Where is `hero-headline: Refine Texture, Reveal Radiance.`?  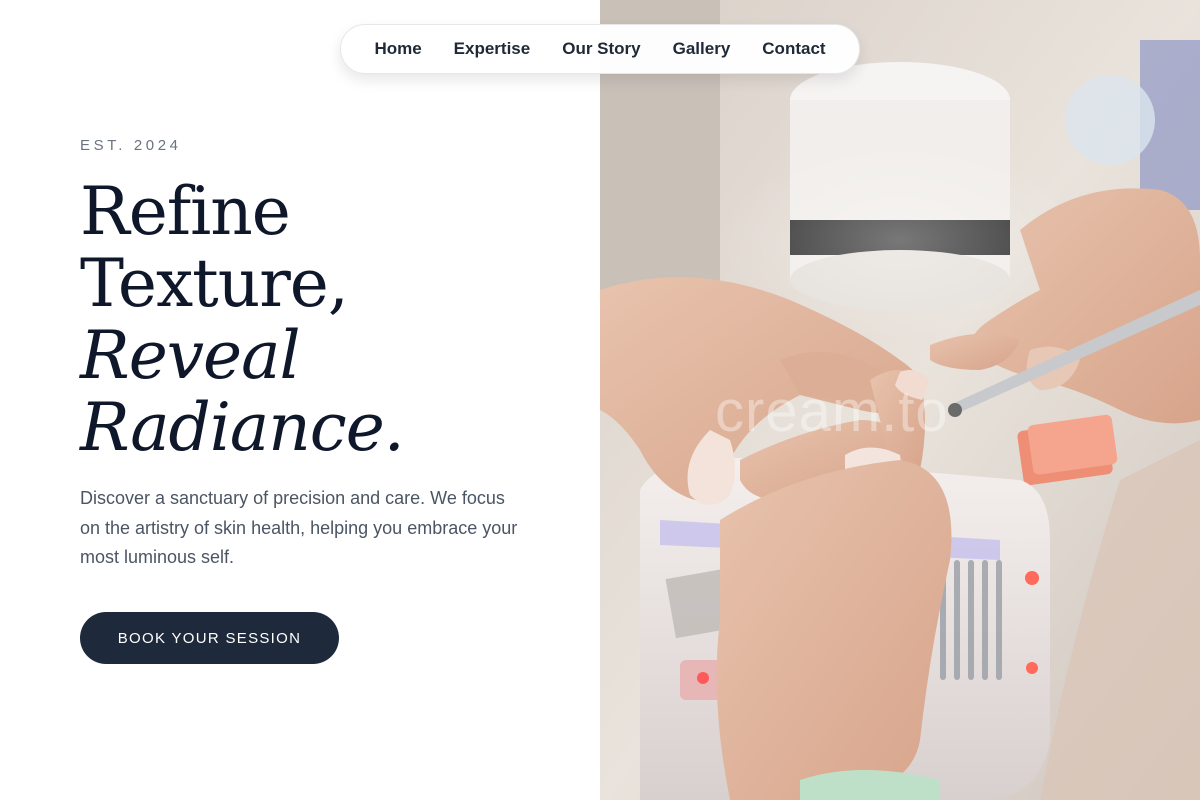 hero-headline: Refine Texture, Reveal Radiance. is located at coordinates (242, 319).